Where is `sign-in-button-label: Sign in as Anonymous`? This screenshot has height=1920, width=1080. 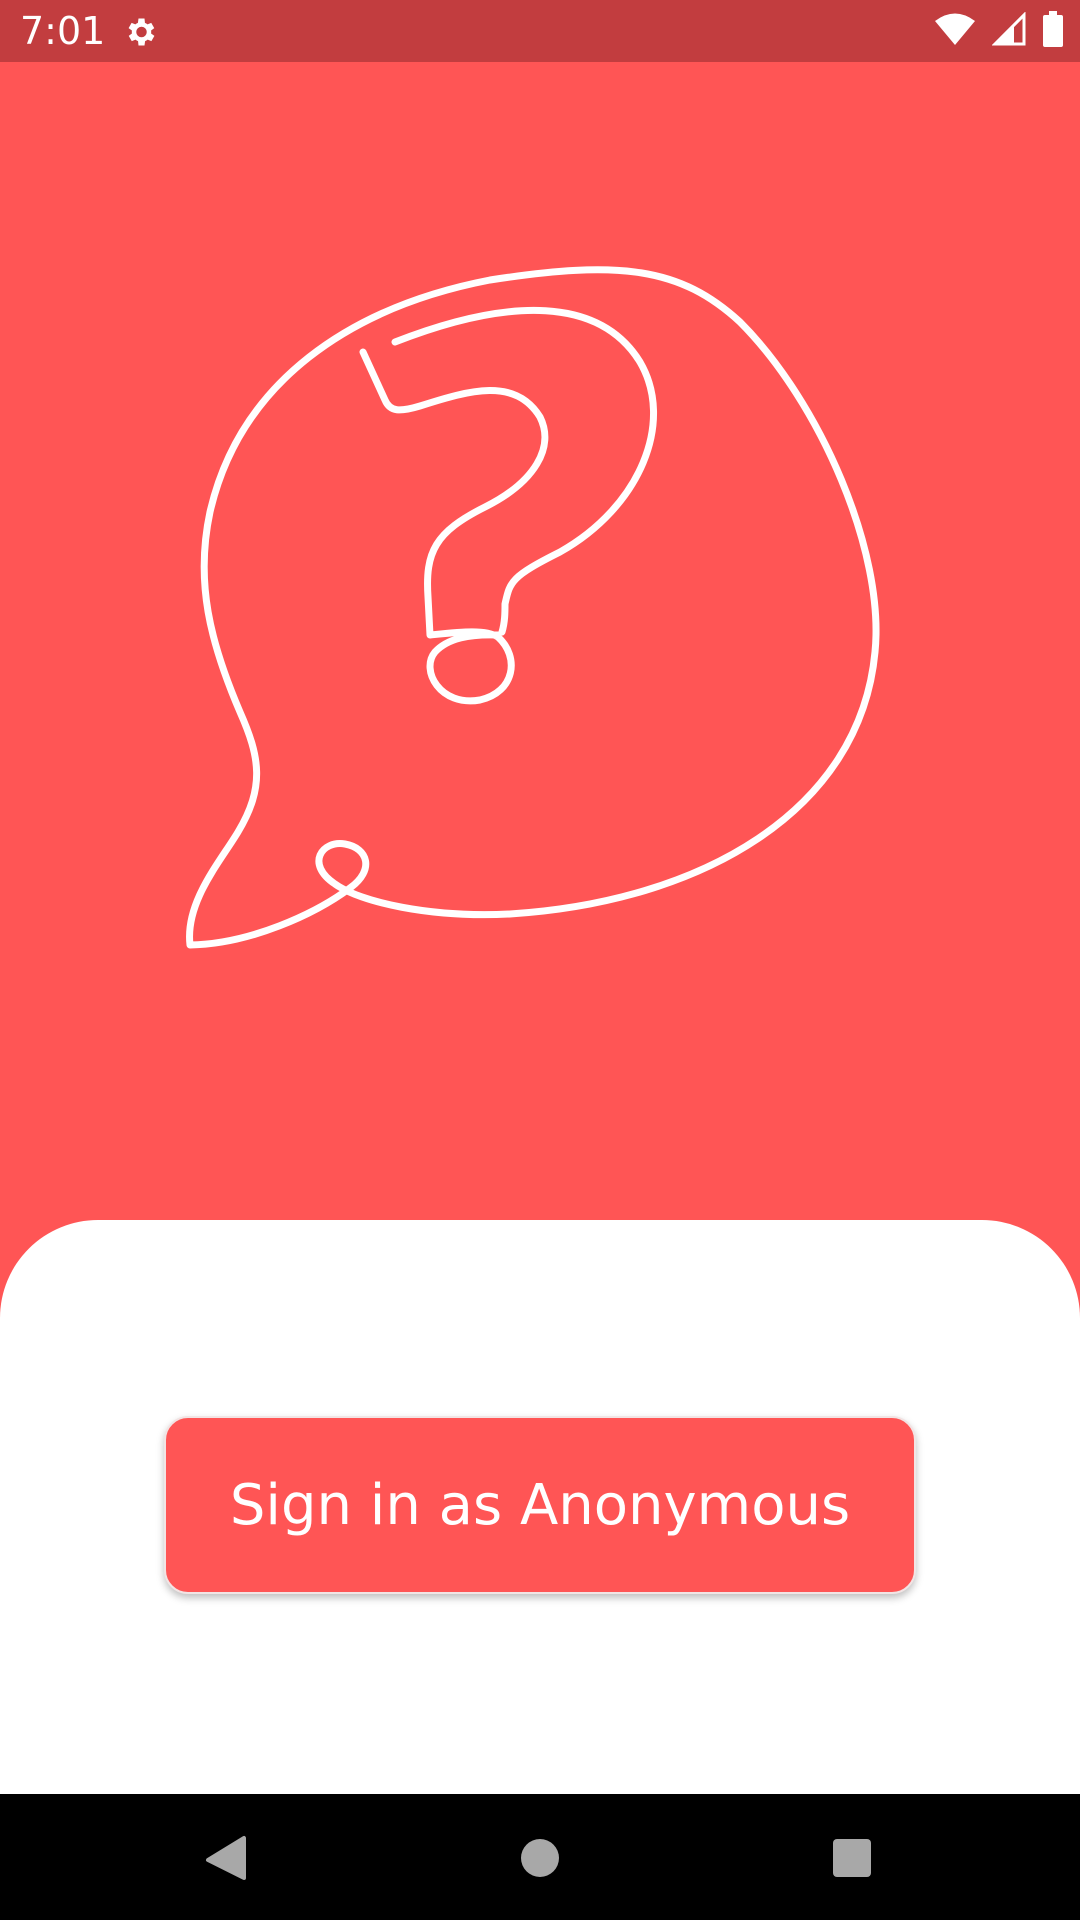 sign-in-button-label: Sign in as Anonymous is located at coordinates (540, 1505).